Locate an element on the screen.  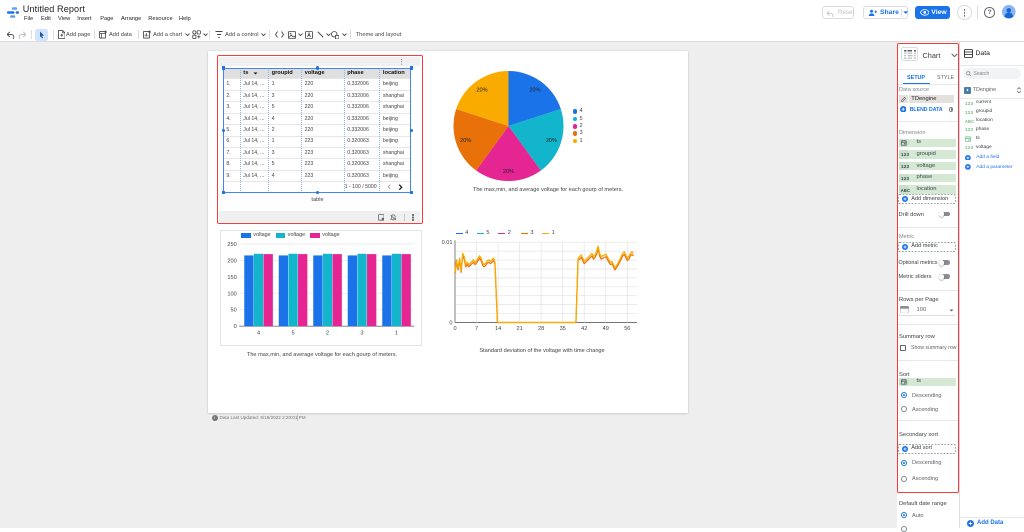
svg-text: 49 is located at coordinates (606, 329).